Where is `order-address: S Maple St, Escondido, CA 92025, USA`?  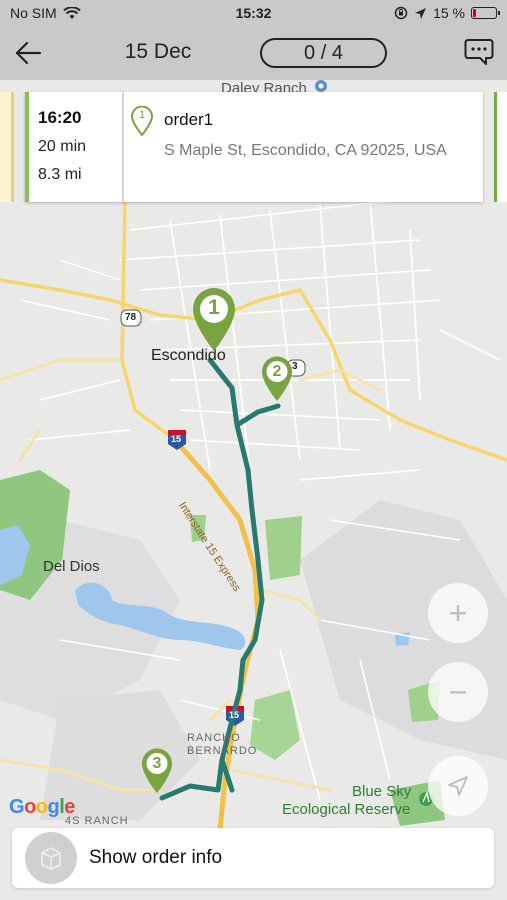
order-address: S Maple St, Escondido, CA 92025, USA is located at coordinates (305, 150).